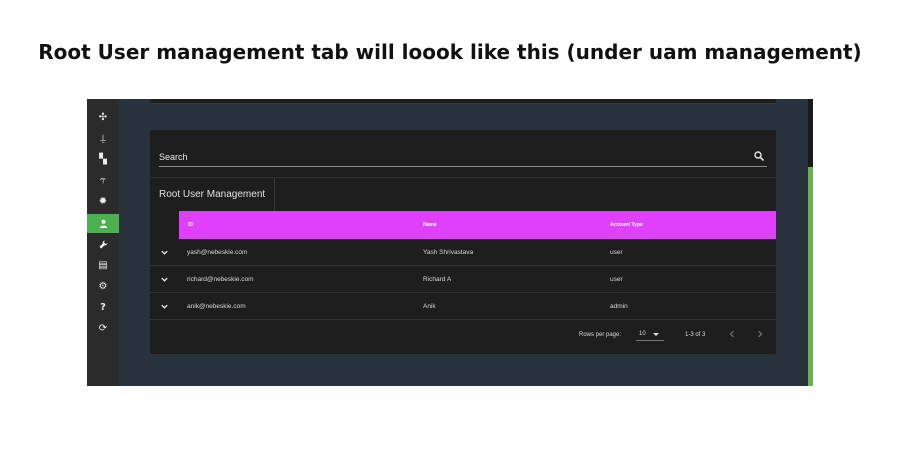 The image size is (900, 450). I want to click on pagination-range: 1-3 of 3, so click(695, 335).